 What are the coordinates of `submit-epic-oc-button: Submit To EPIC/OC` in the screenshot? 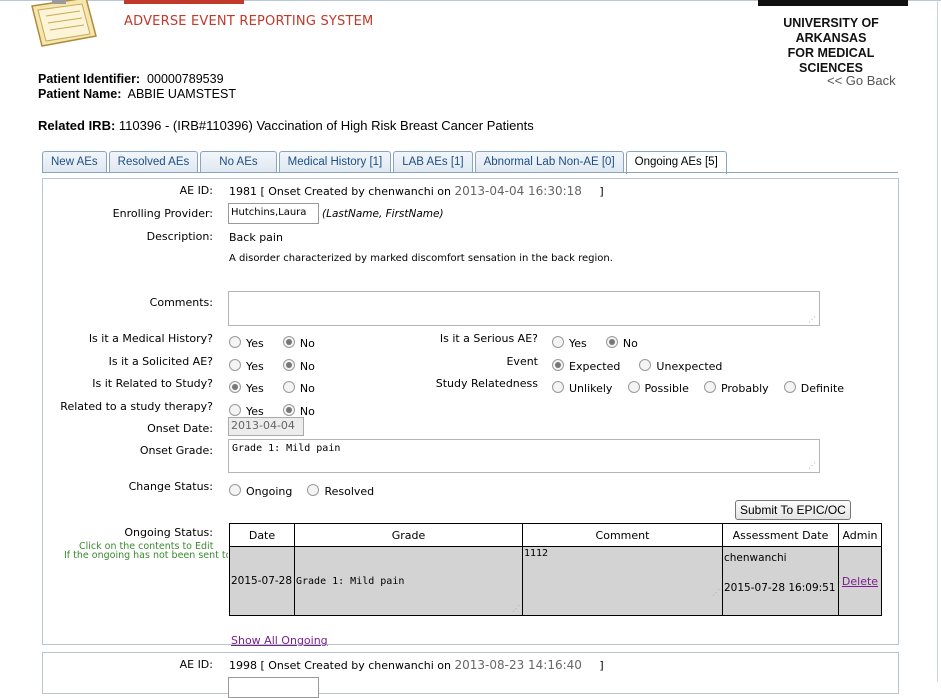 It's located at (793, 510).